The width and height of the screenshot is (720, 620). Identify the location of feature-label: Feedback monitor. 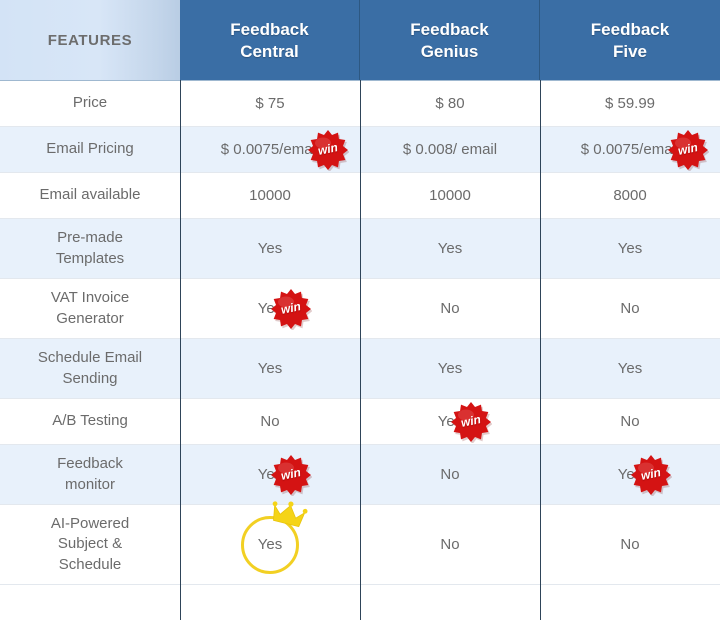
(90, 474).